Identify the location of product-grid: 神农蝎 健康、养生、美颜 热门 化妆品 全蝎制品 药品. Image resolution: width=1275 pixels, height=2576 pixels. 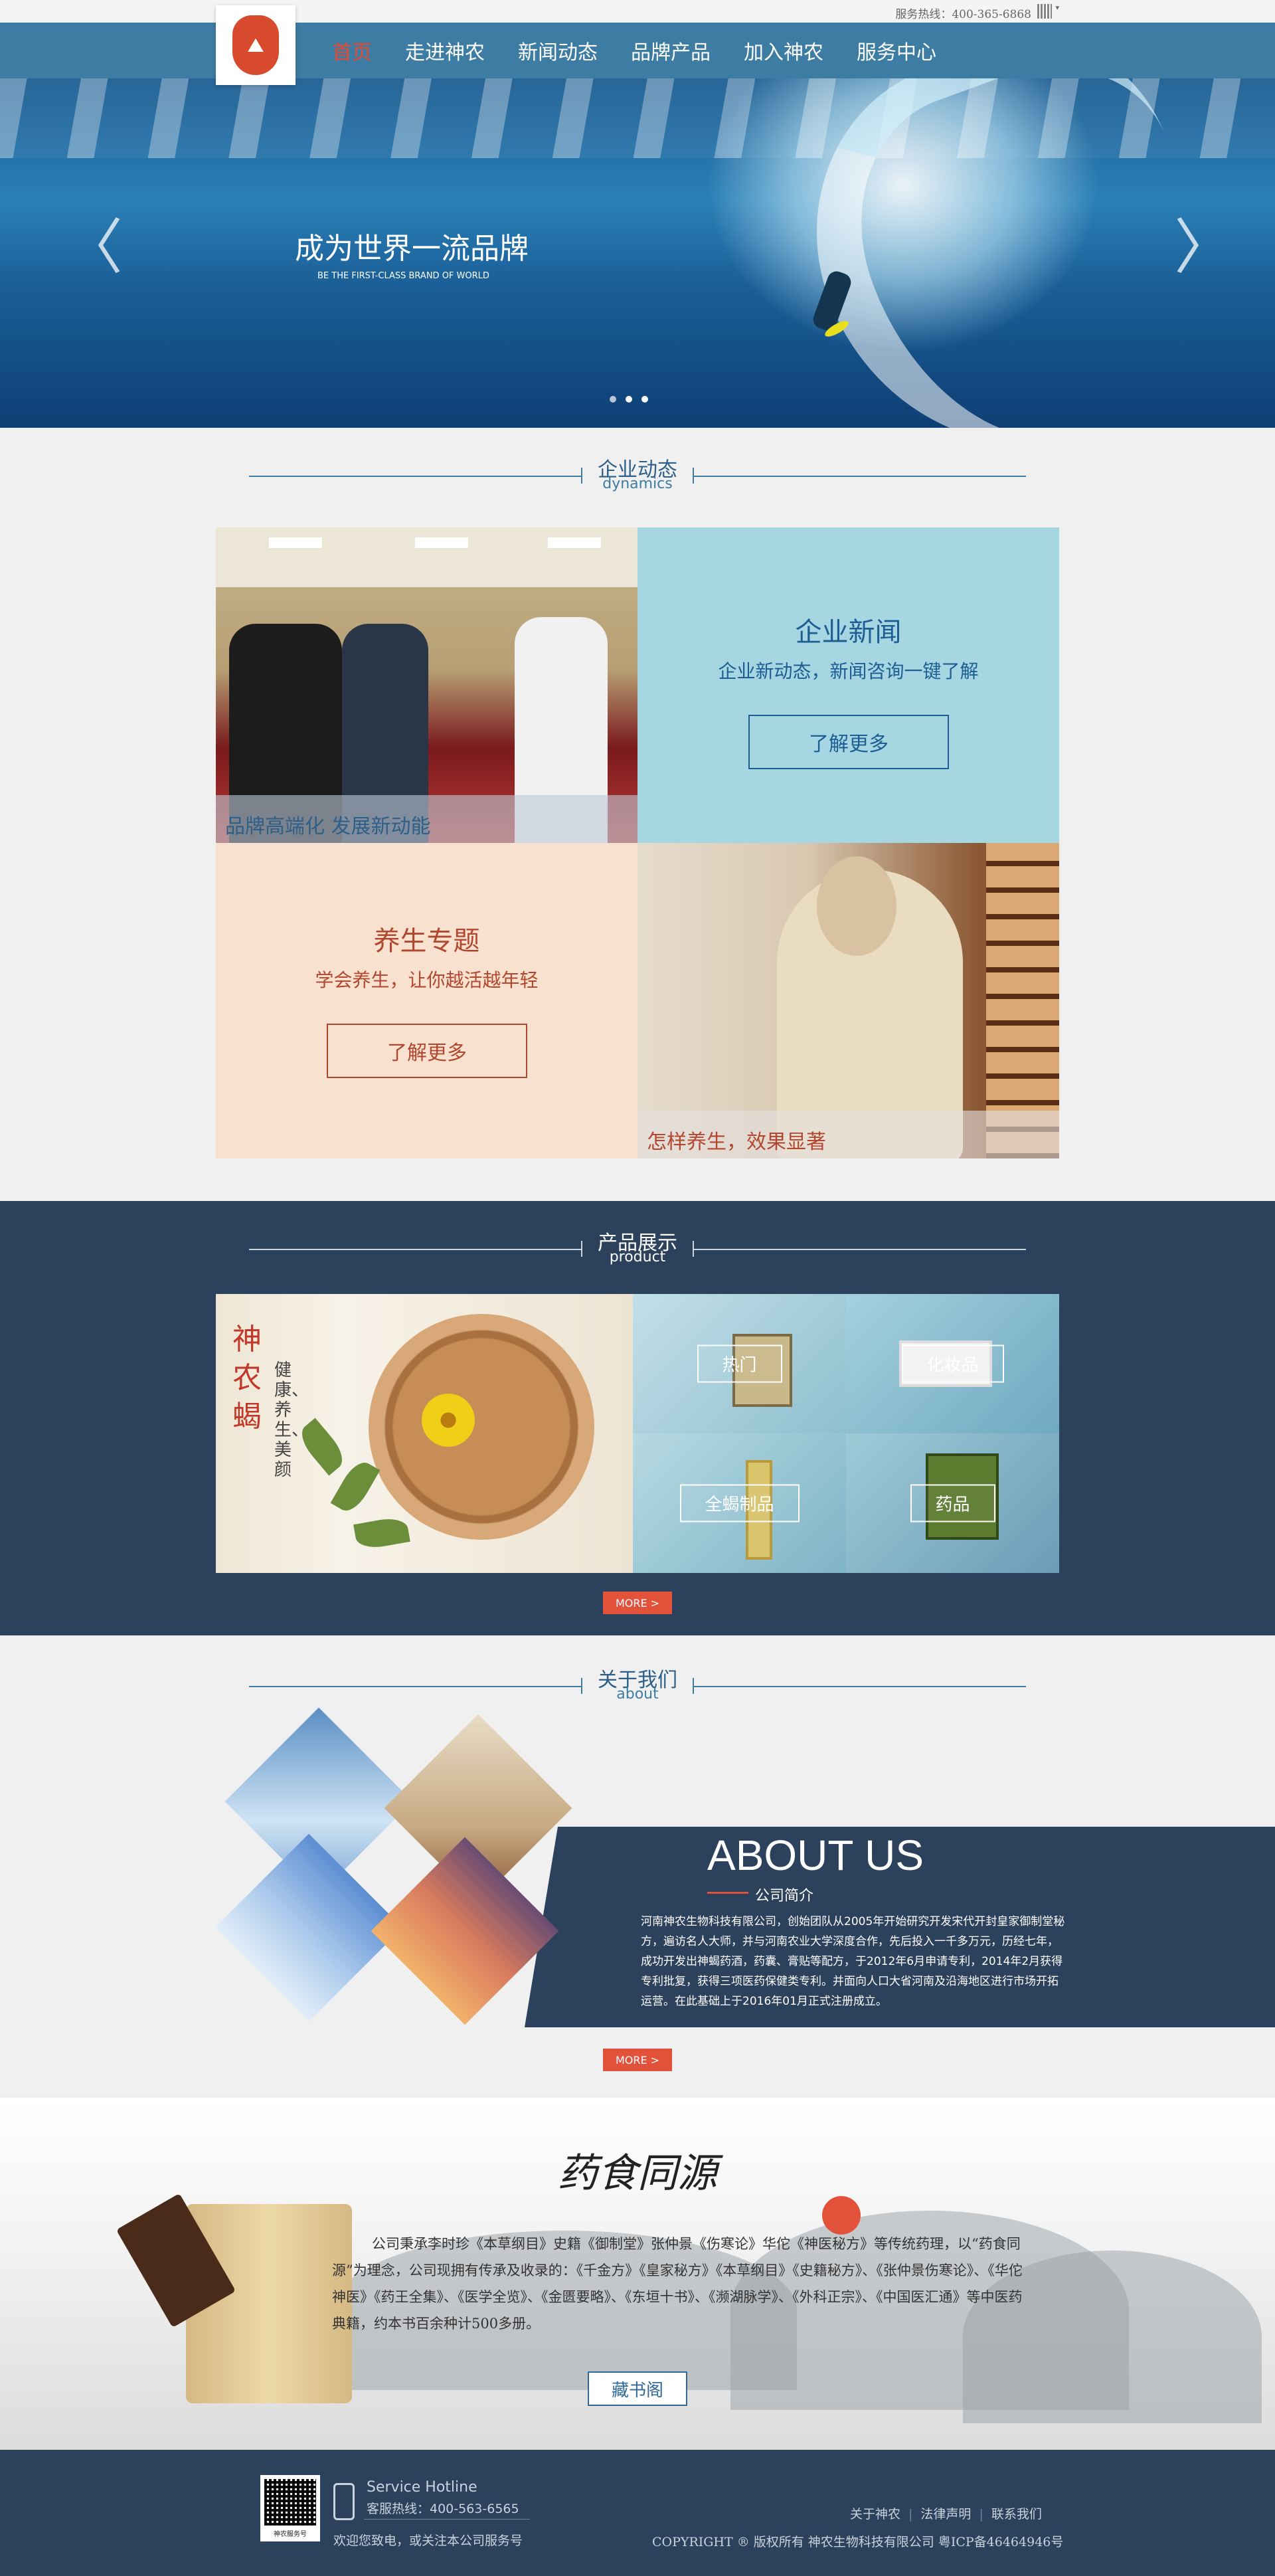
(637, 1433).